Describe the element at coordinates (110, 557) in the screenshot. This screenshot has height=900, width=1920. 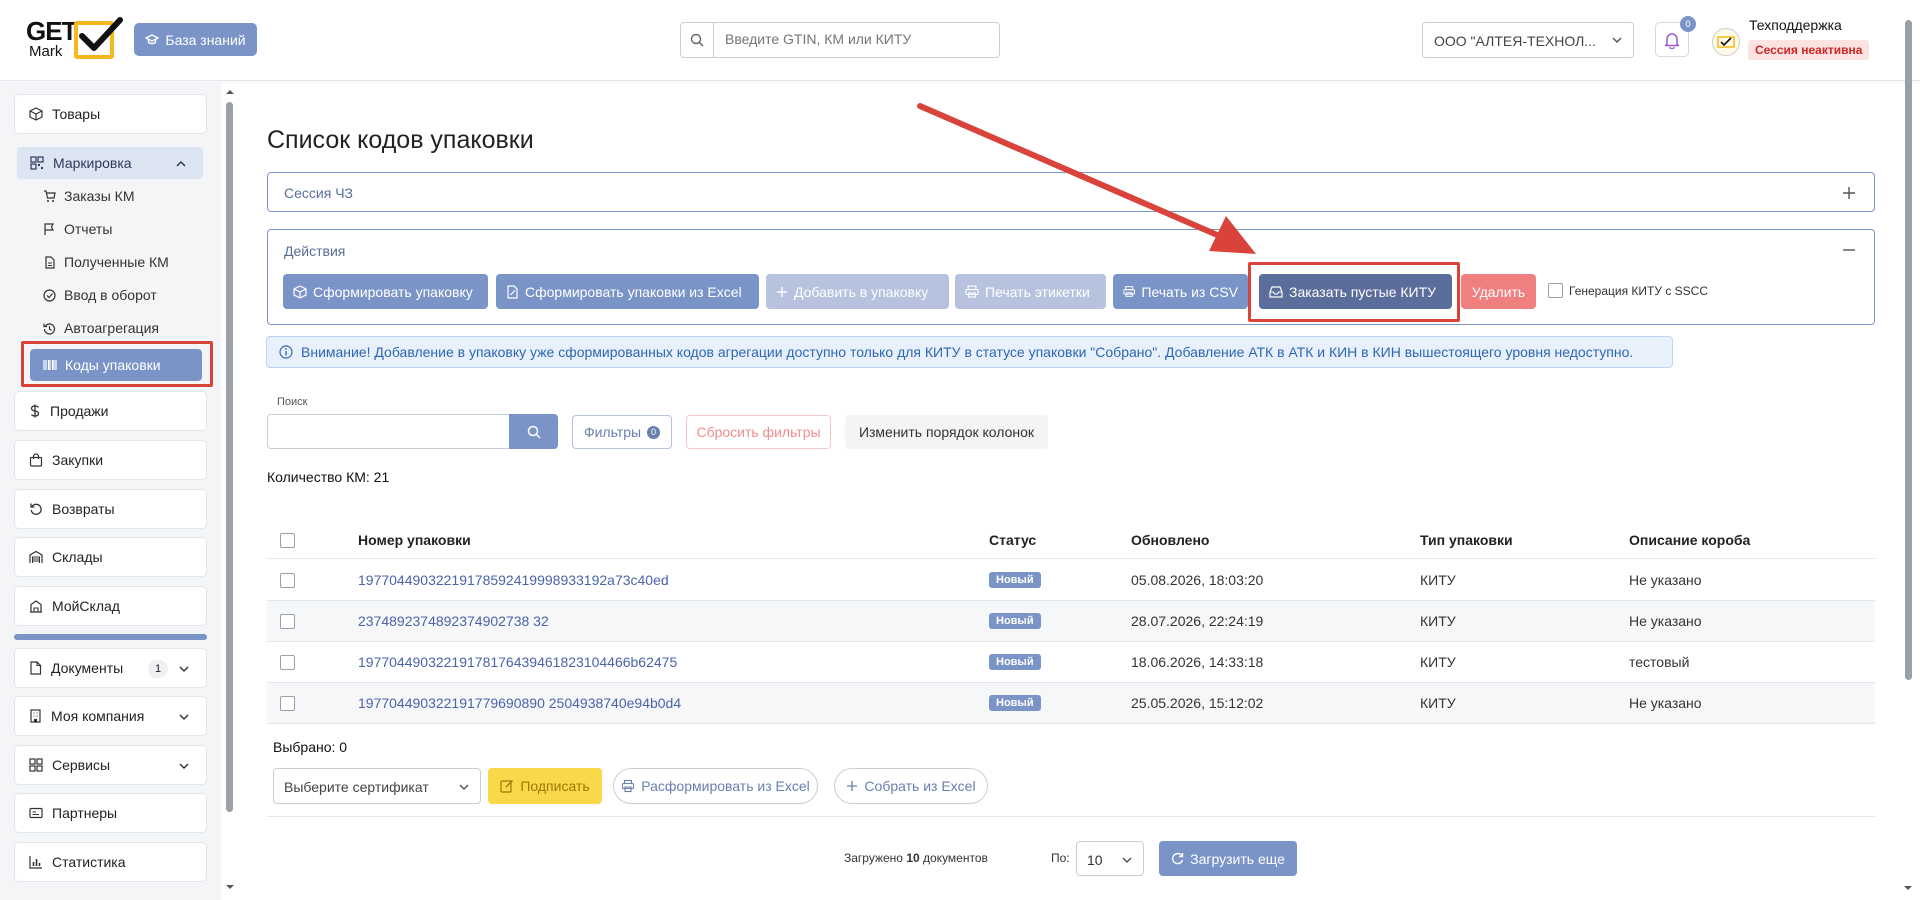
I see `sidebar-item-warehouses: Склады` at that location.